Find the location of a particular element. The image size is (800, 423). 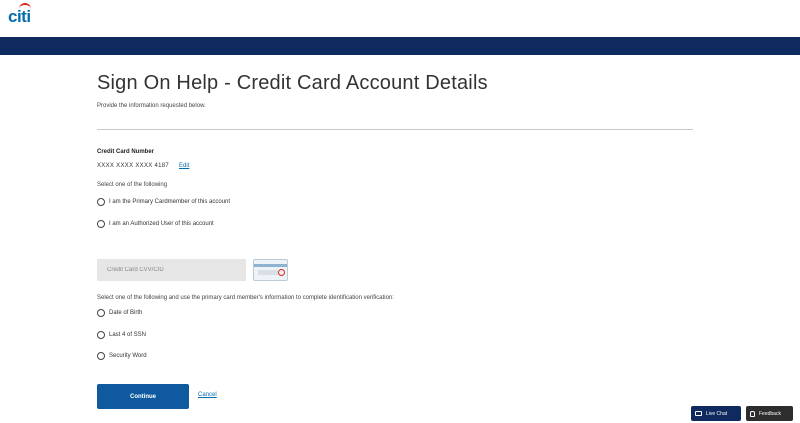

logo-arc-icon is located at coordinates (25, 7).